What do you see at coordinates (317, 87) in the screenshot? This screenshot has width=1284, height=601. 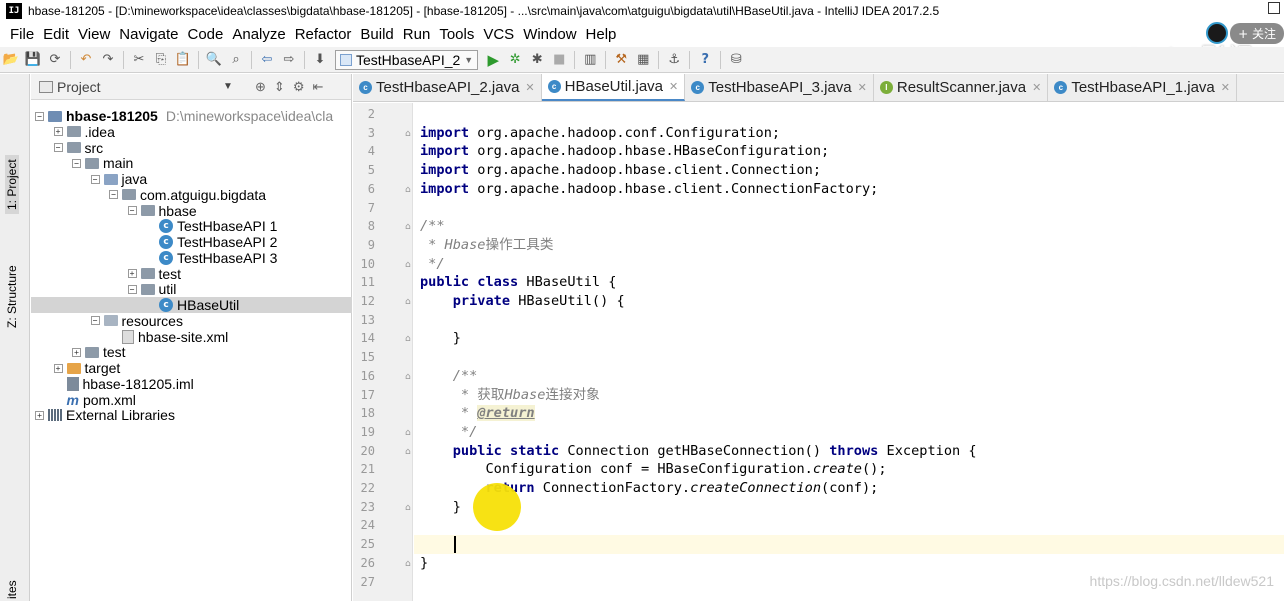 I see `hide-panel-icon: ⇤` at bounding box center [317, 87].